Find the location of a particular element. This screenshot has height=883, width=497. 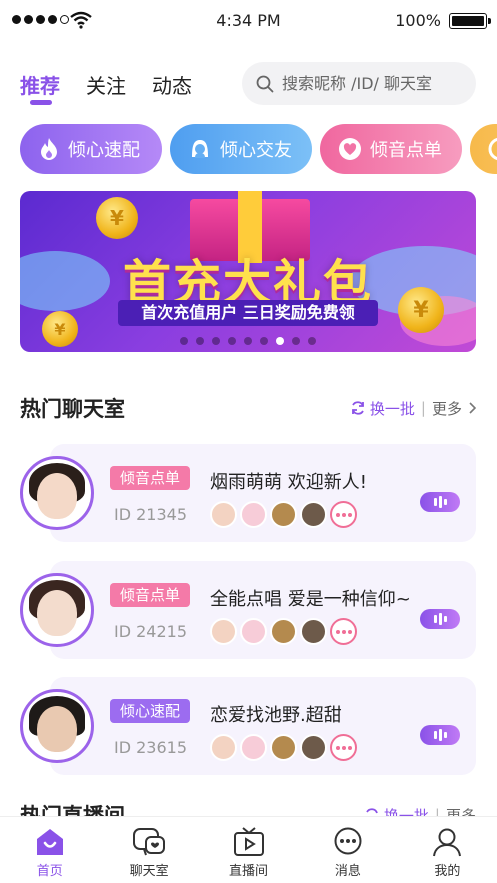

tab-moments: 动态 is located at coordinates (172, 84).